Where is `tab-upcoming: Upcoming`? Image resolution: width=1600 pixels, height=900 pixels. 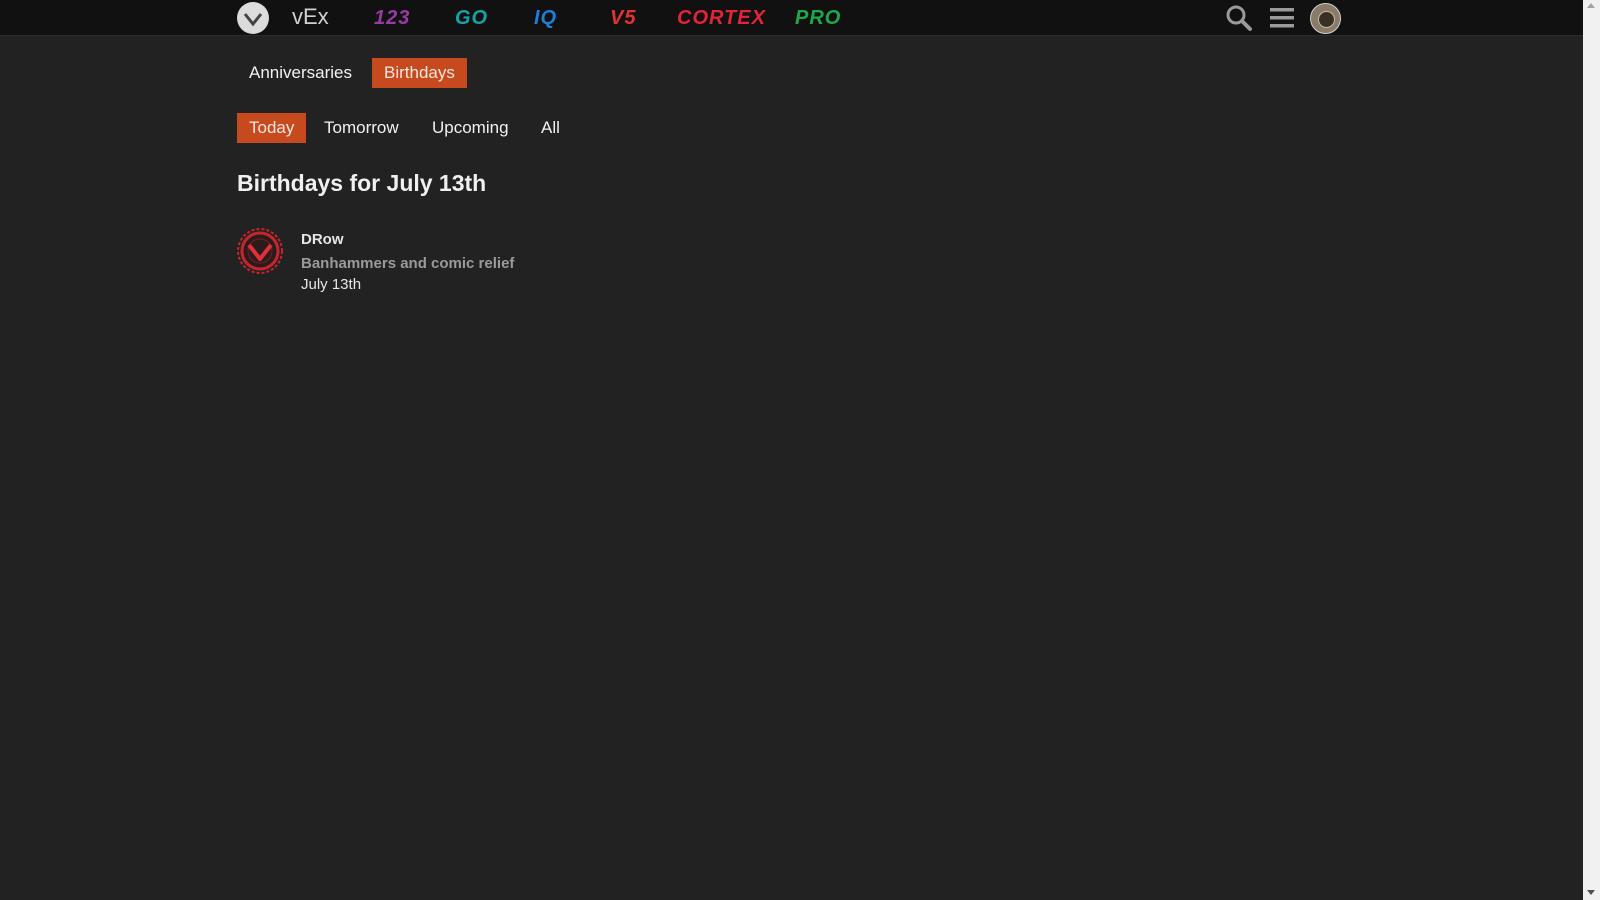
tab-upcoming: Upcoming is located at coordinates (470, 128).